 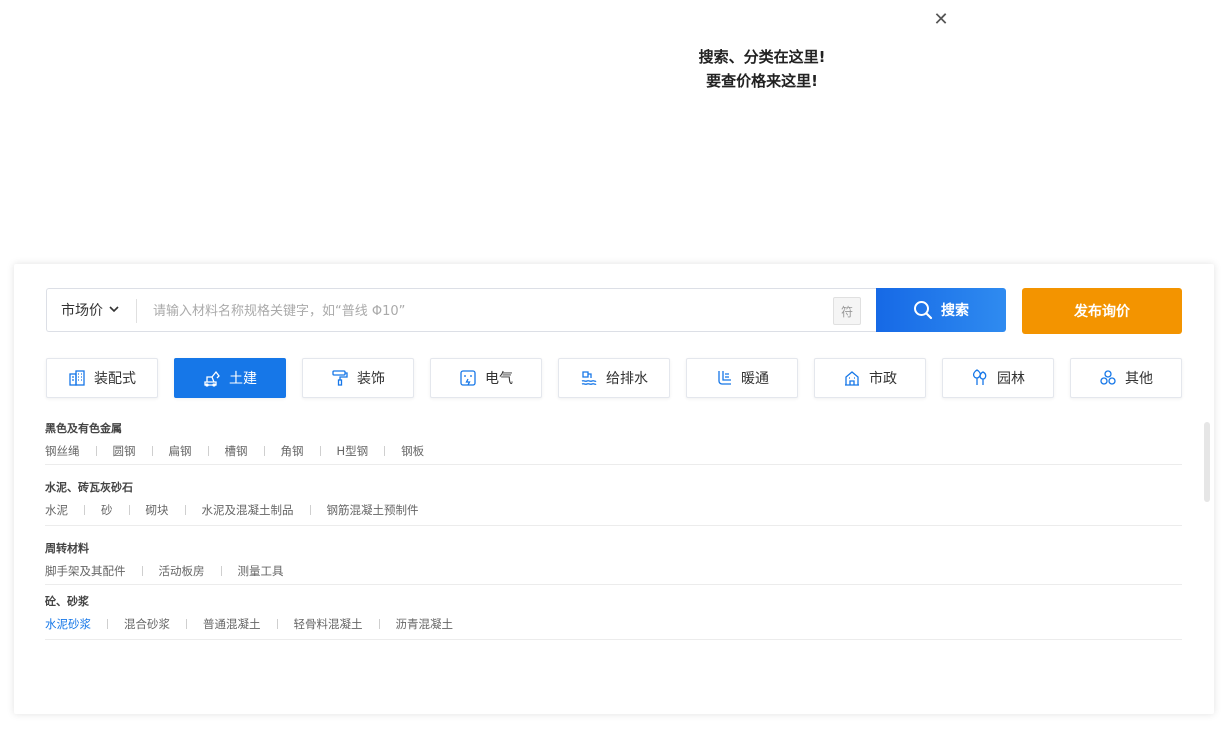 What do you see at coordinates (77, 378) in the screenshot?
I see `building-icon` at bounding box center [77, 378].